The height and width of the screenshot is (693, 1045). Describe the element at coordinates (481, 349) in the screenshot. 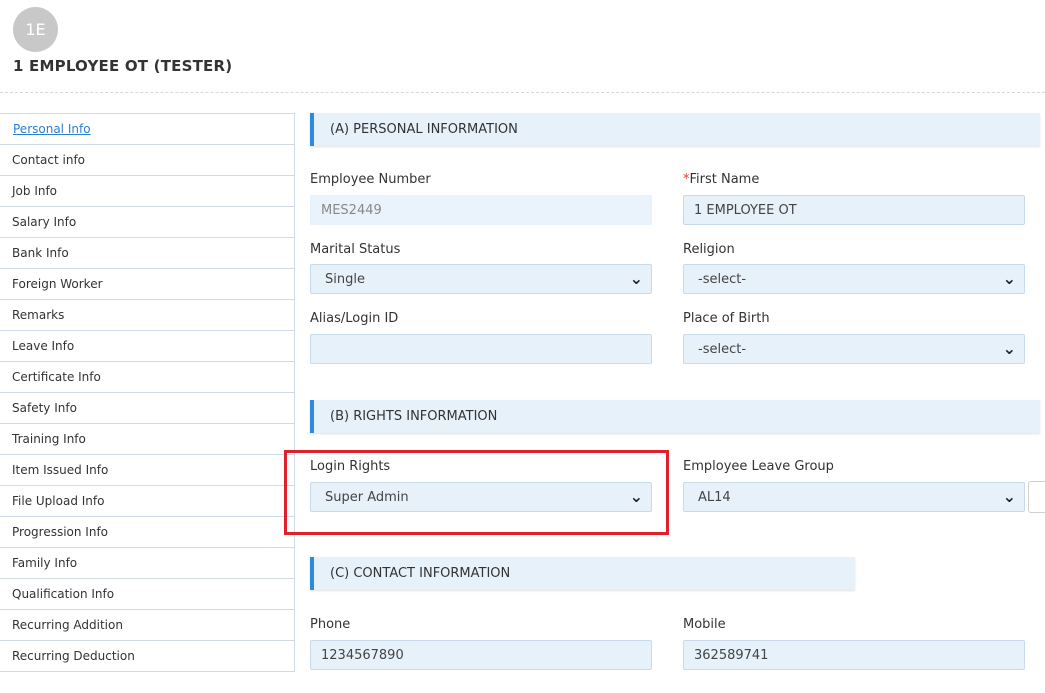

I see `alias-login-input` at that location.